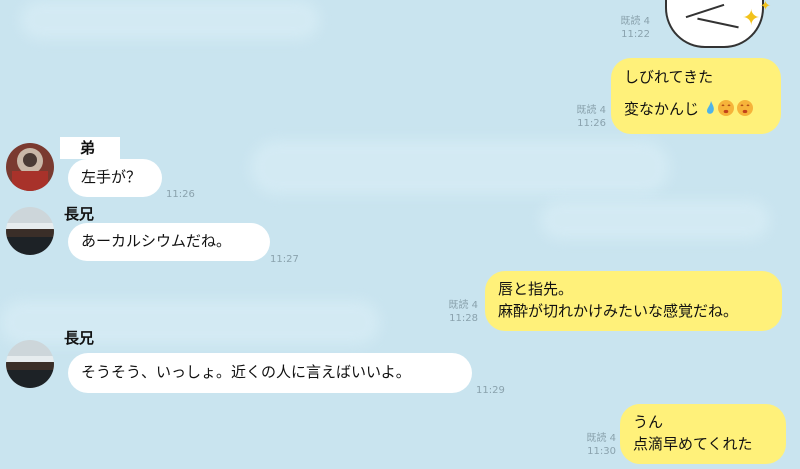 The image size is (800, 469). Describe the element at coordinates (111, 177) in the screenshot. I see `message-line: 左手が？` at that location.